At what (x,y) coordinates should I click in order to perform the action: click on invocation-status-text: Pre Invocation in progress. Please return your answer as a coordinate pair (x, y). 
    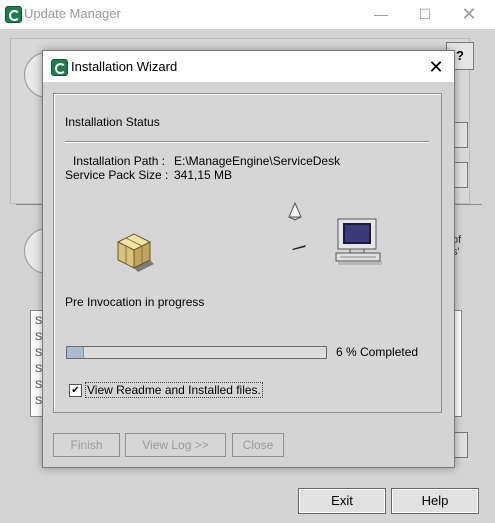
    Looking at the image, I should click on (135, 302).